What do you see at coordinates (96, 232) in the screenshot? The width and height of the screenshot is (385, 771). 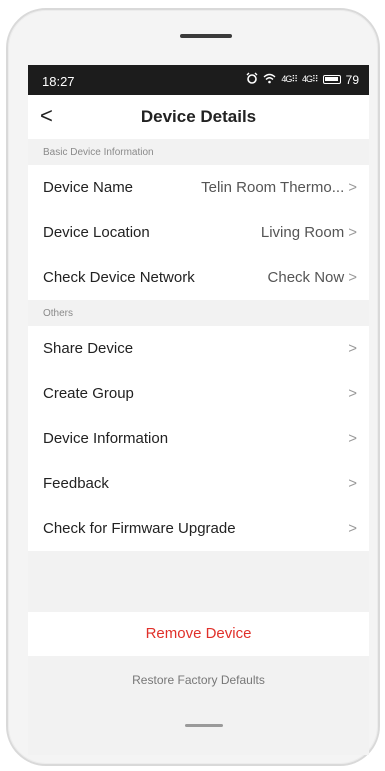 I see `row-label: Device Location` at bounding box center [96, 232].